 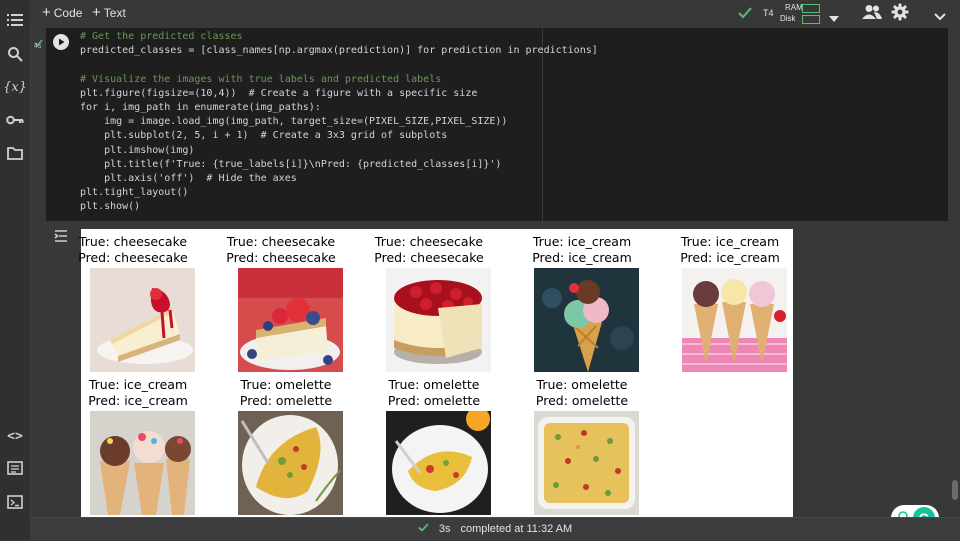 What do you see at coordinates (516, 529) in the screenshot?
I see `status-text: completed at 11:32 AM` at bounding box center [516, 529].